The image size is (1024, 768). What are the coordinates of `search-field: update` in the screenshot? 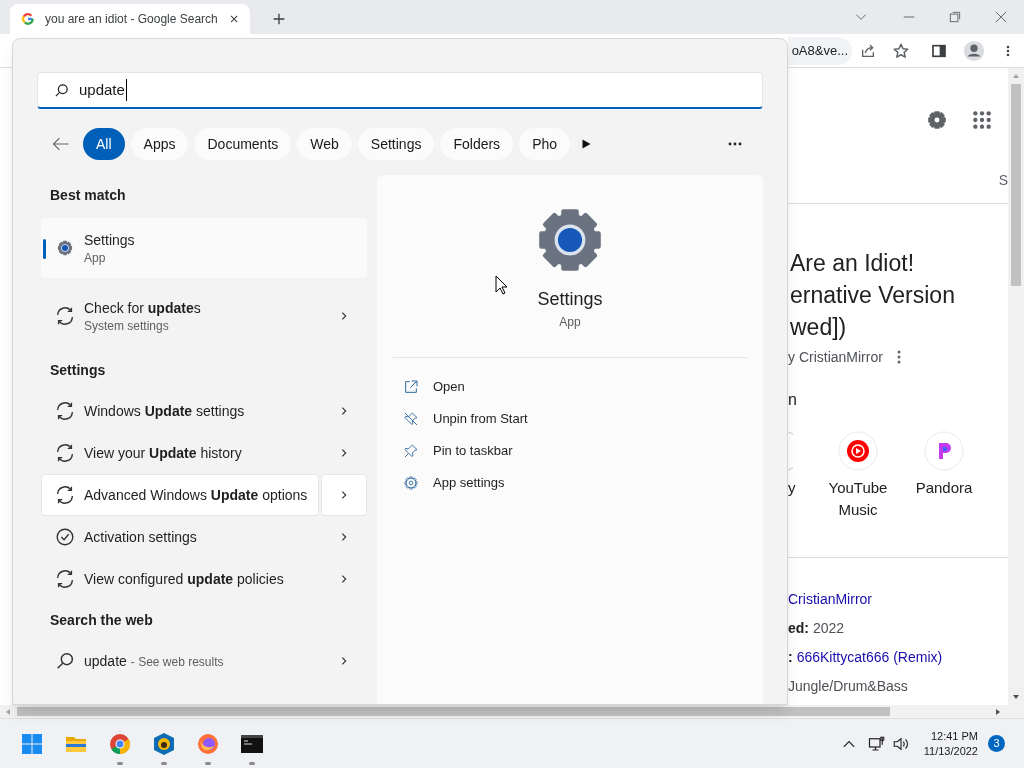 It's located at (400, 90).